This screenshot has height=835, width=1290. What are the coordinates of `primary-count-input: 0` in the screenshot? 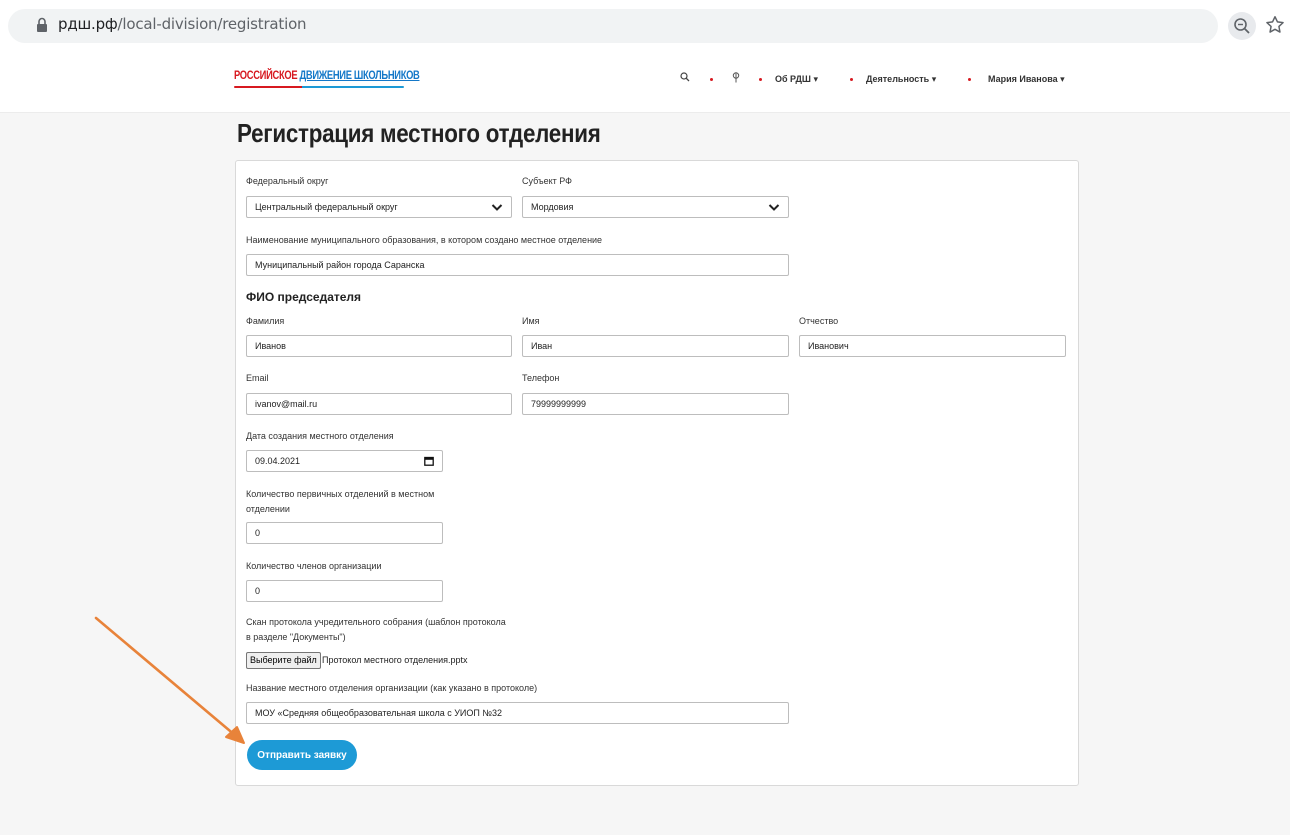 It's located at (344, 533).